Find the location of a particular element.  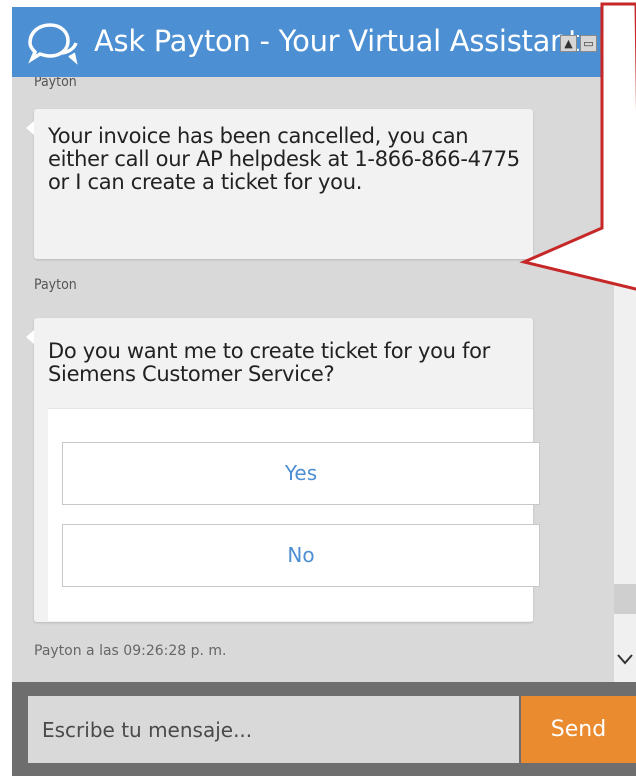

window-title: Ask Payton - Your Virtual Assistant is located at coordinates (337, 41).